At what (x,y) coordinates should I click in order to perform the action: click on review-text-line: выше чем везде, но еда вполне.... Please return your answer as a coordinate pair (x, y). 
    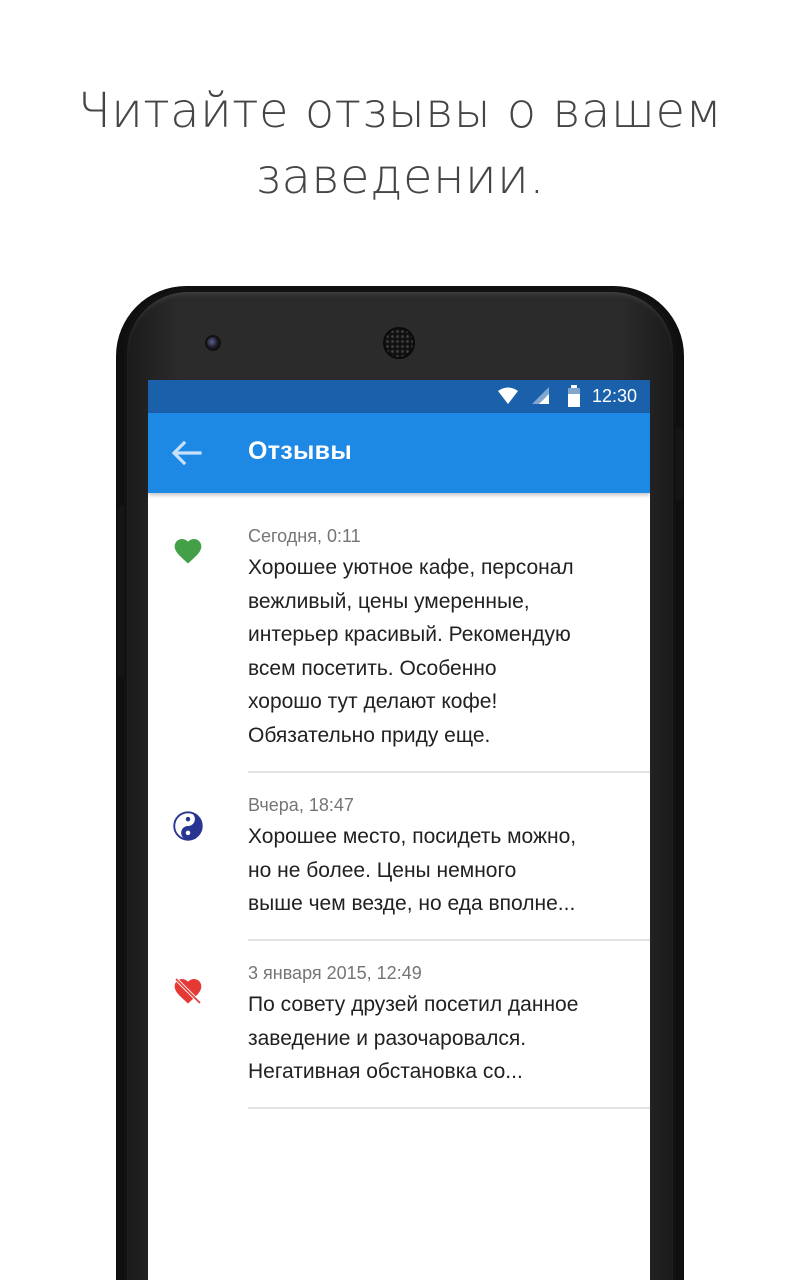
    Looking at the image, I should click on (412, 903).